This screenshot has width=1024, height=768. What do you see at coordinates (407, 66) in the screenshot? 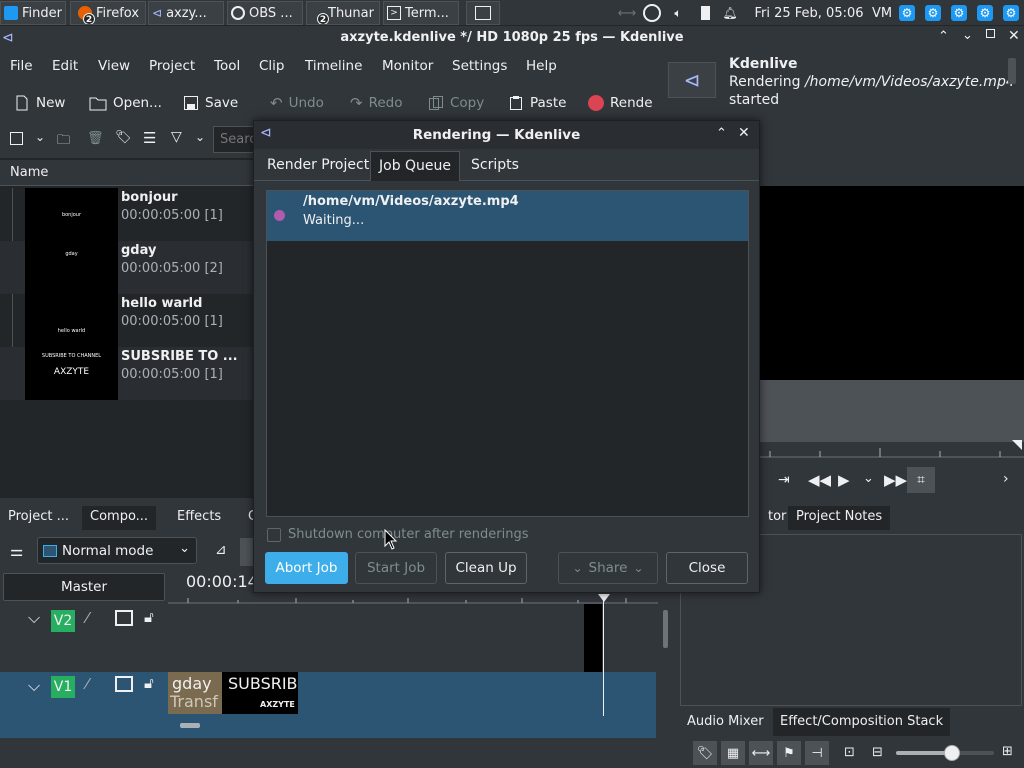
I see `menu-monitor: Monitor` at bounding box center [407, 66].